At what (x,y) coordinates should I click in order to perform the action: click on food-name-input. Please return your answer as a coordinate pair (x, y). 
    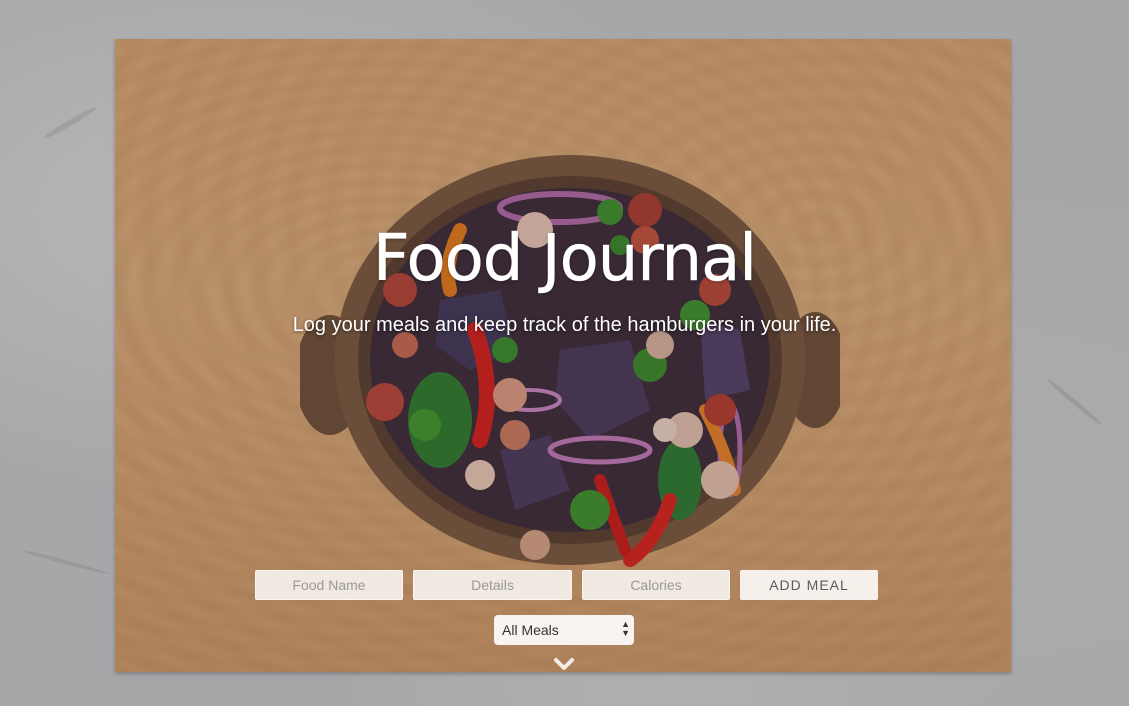
    Looking at the image, I should click on (329, 585).